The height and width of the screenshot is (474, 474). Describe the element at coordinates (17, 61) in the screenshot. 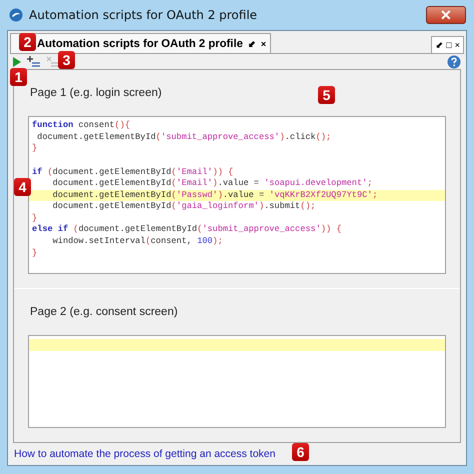

I see `run-icon` at that location.